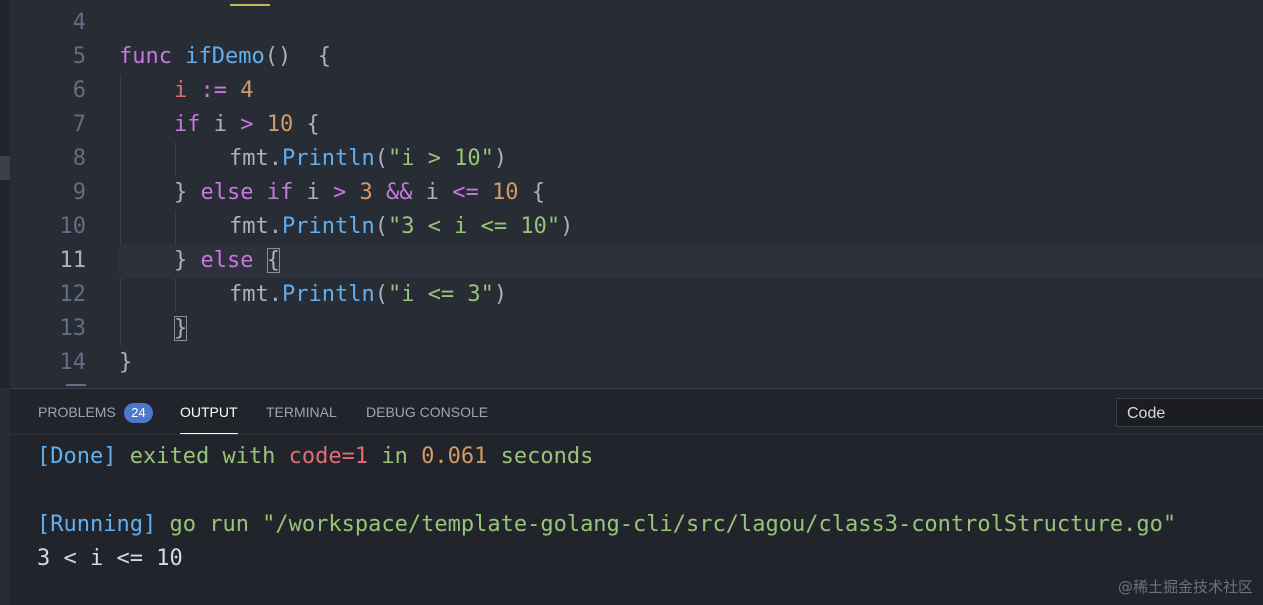 The height and width of the screenshot is (605, 1263). What do you see at coordinates (73, 226) in the screenshot?
I see `line-number: 10` at bounding box center [73, 226].